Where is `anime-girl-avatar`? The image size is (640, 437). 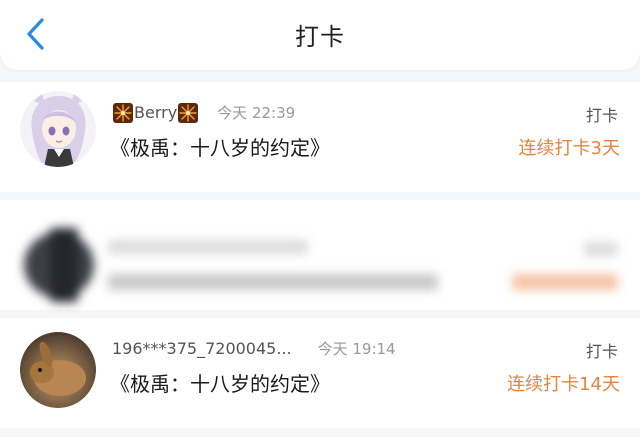 anime-girl-avatar is located at coordinates (58, 129).